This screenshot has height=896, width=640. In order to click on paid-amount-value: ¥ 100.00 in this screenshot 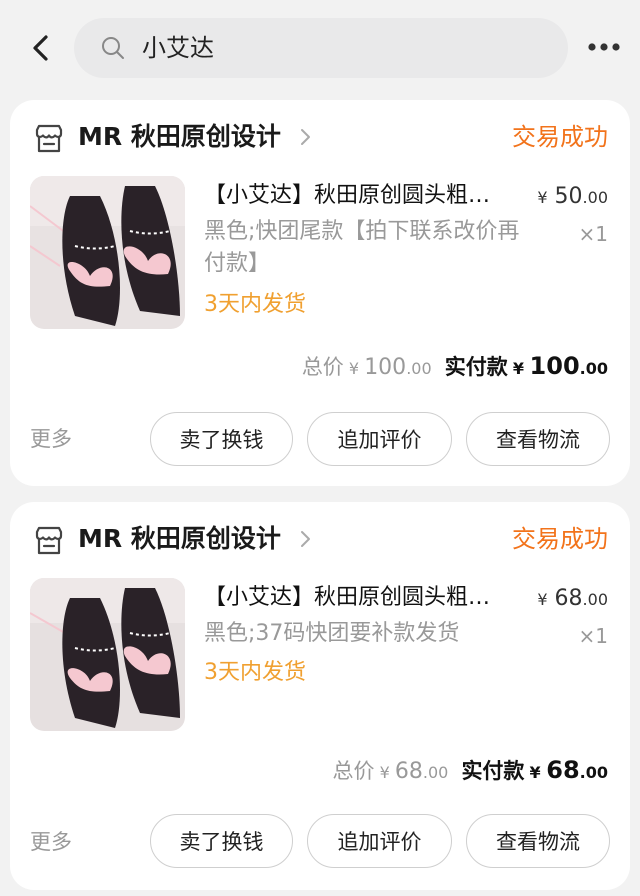, I will do `click(560, 366)`.